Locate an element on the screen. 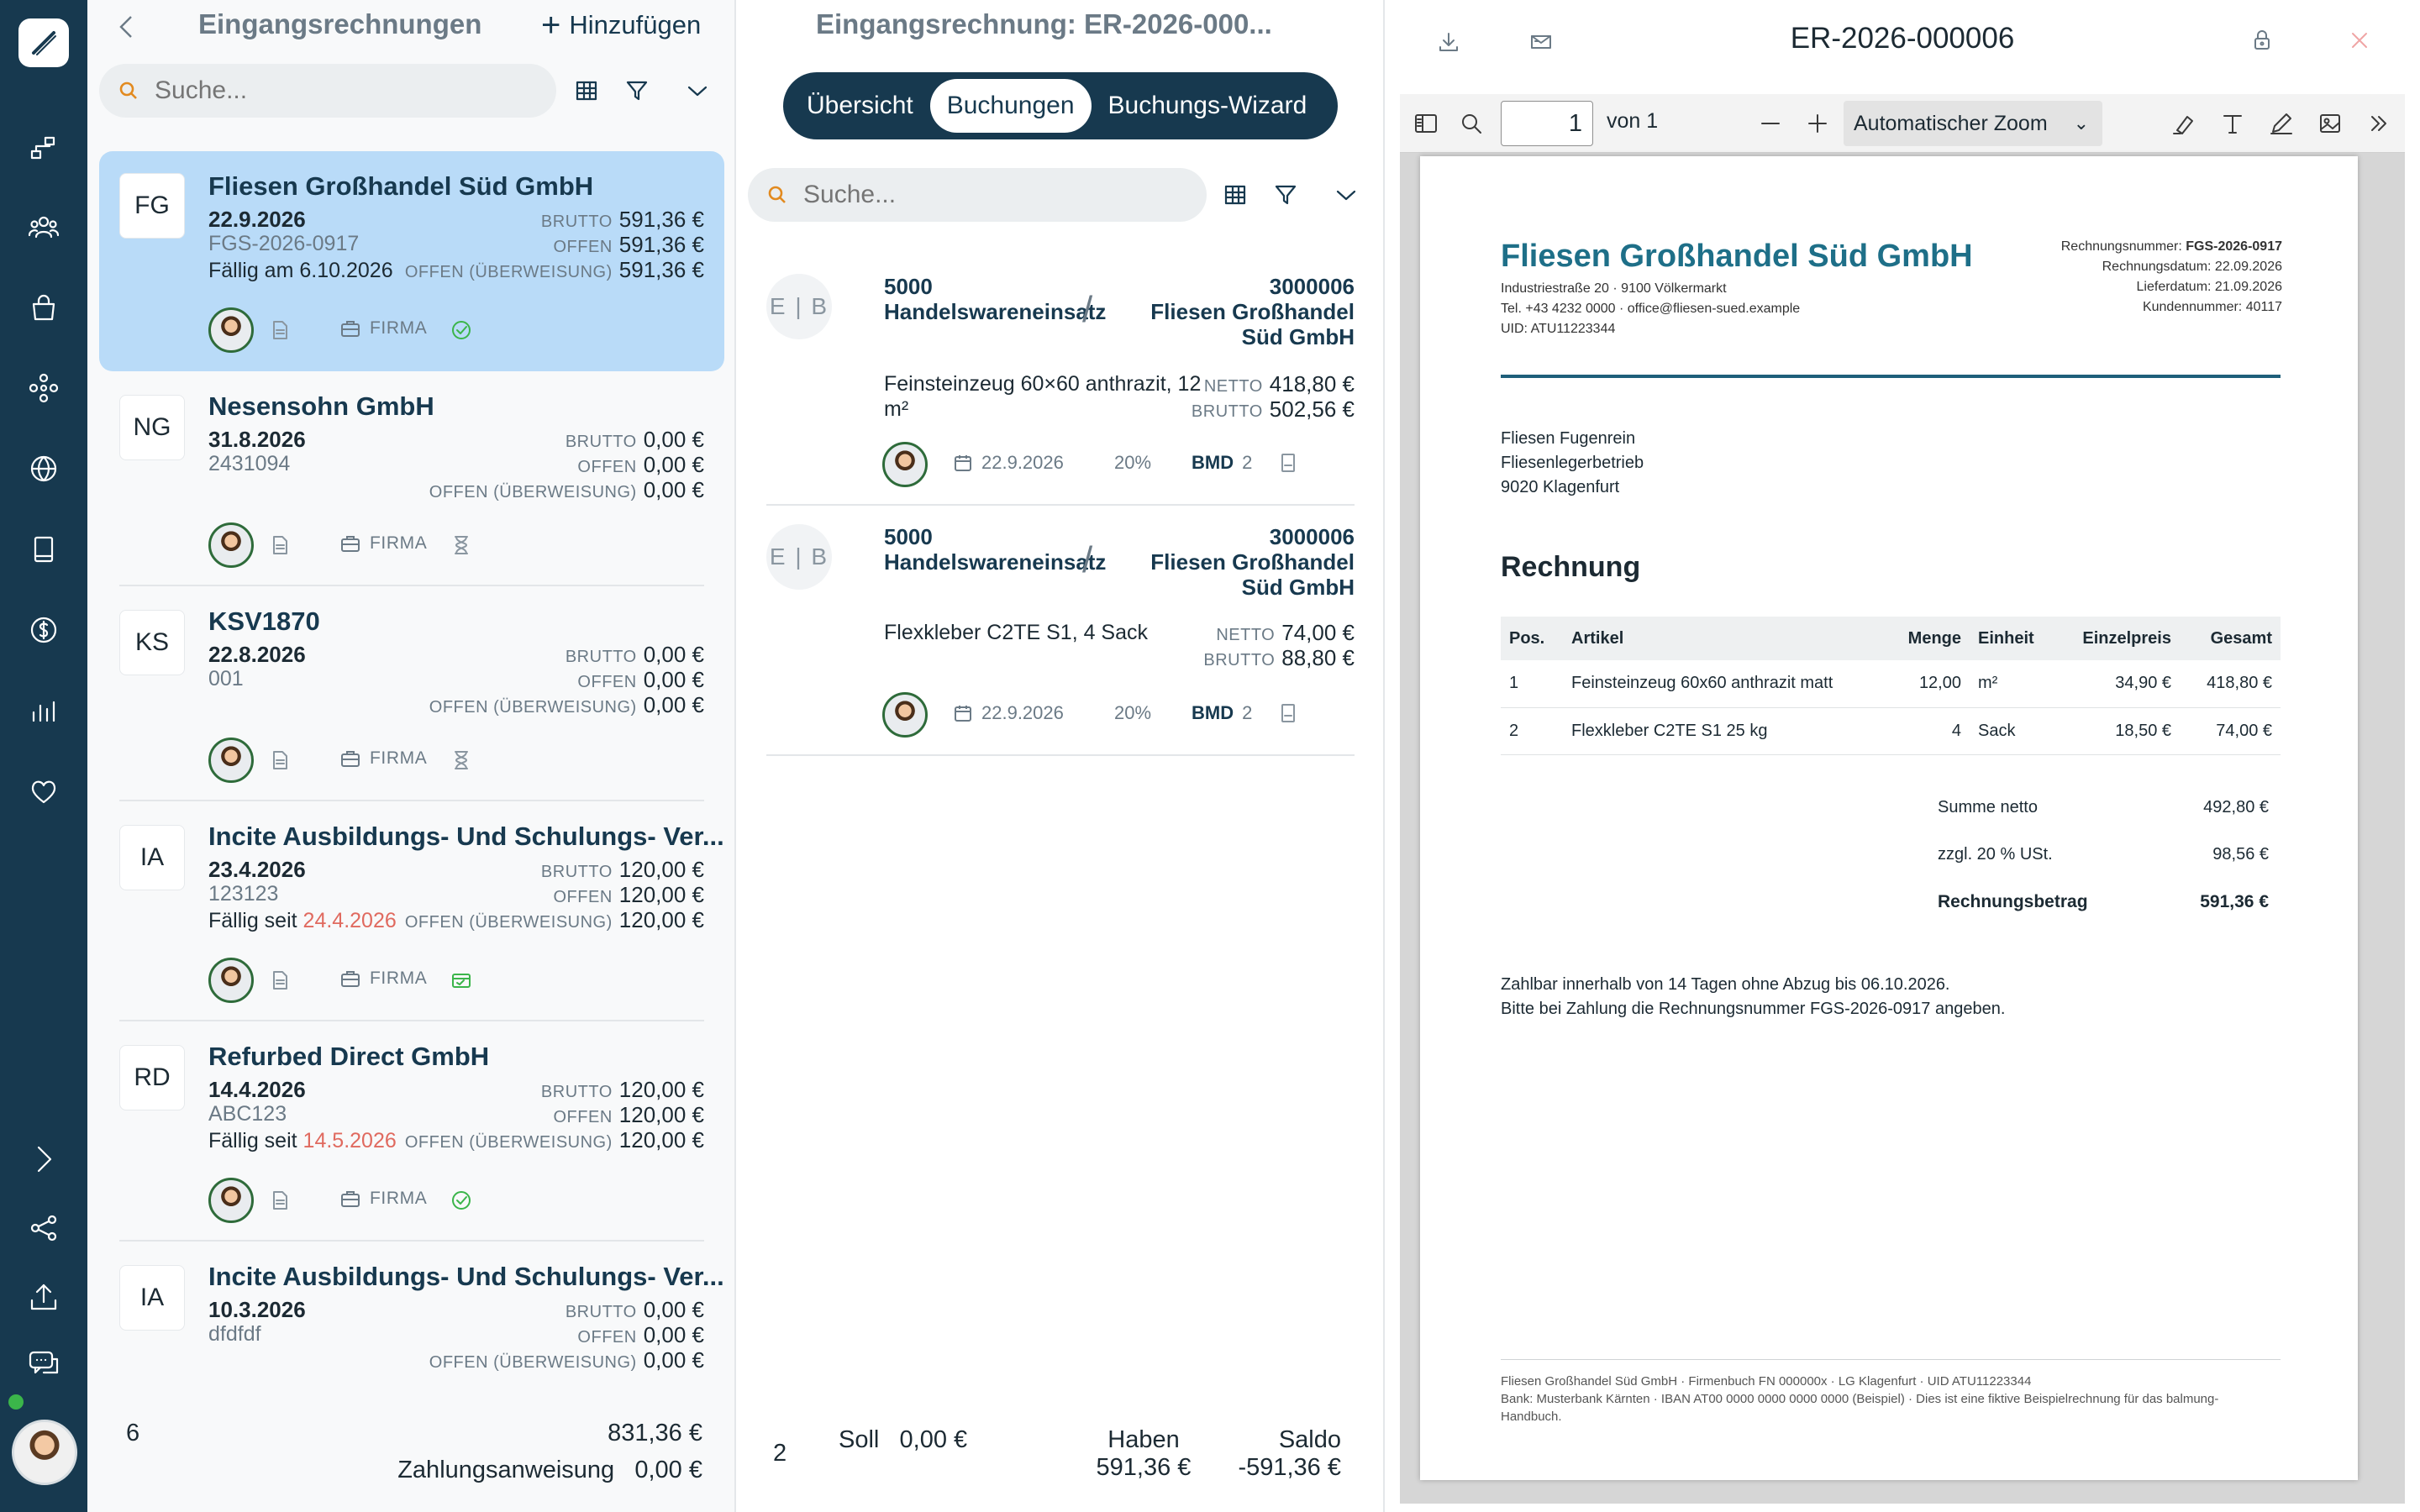 This screenshot has width=2420, height=1512. flow-icon is located at coordinates (43, 147).